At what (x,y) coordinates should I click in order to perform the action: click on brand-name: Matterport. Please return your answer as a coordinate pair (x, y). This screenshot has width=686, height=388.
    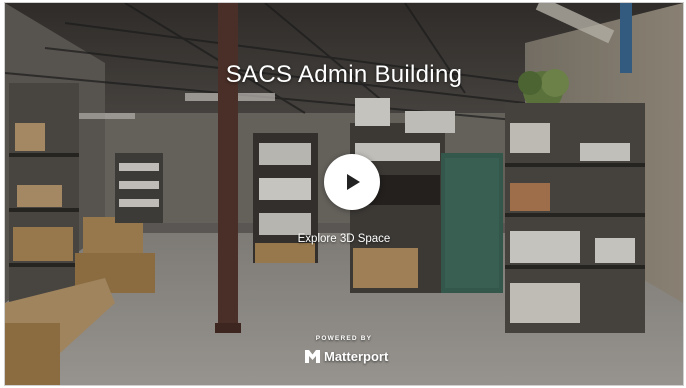
    Looking at the image, I should click on (356, 356).